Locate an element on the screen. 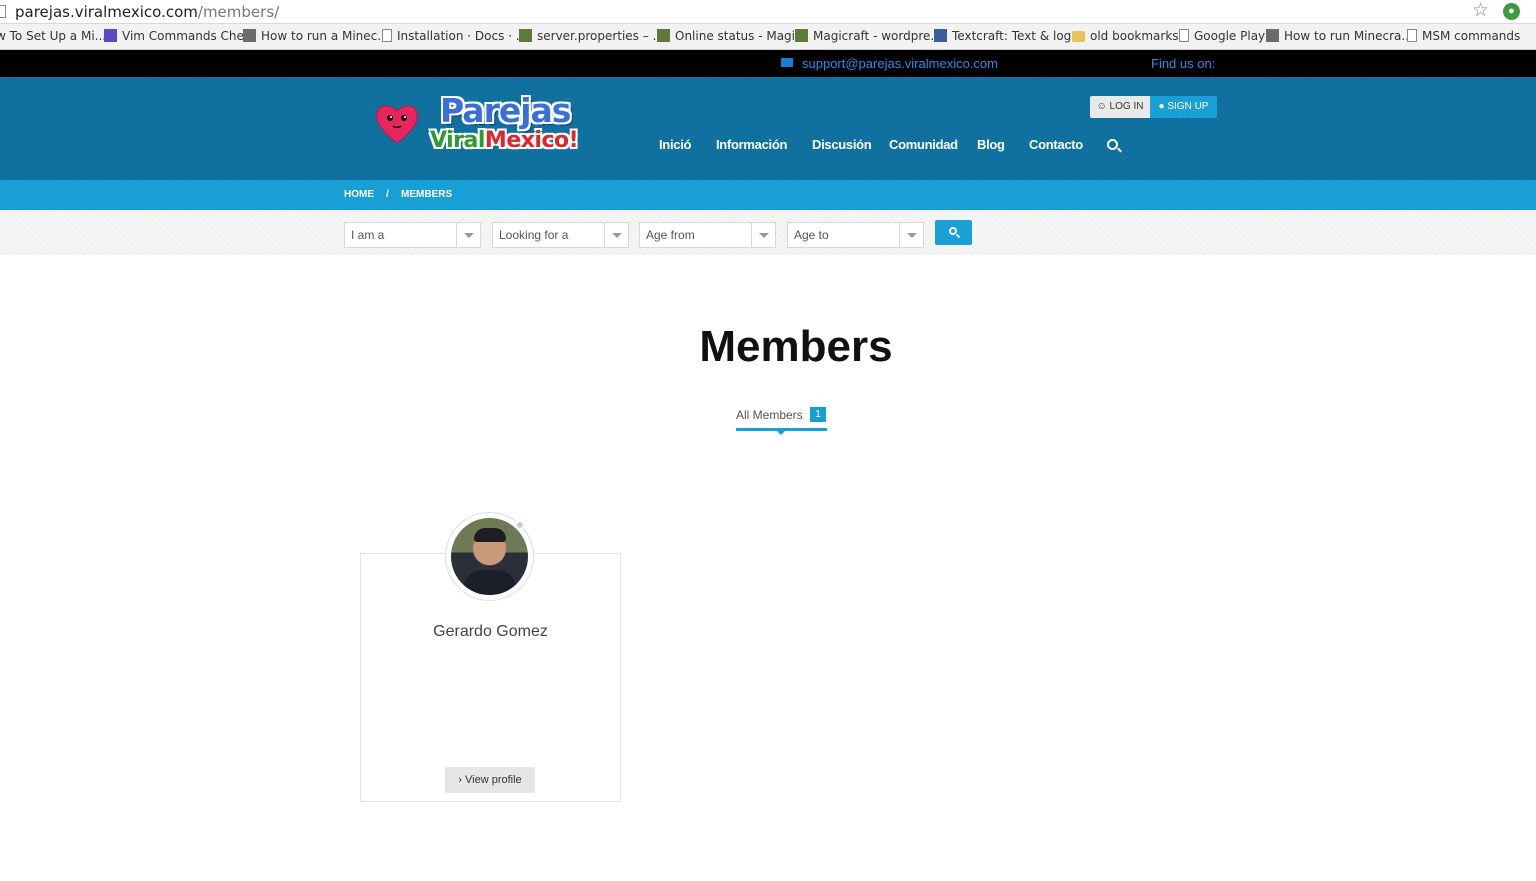 The width and height of the screenshot is (1536, 881). logo-text-parejas: Parejas is located at coordinates (505, 110).